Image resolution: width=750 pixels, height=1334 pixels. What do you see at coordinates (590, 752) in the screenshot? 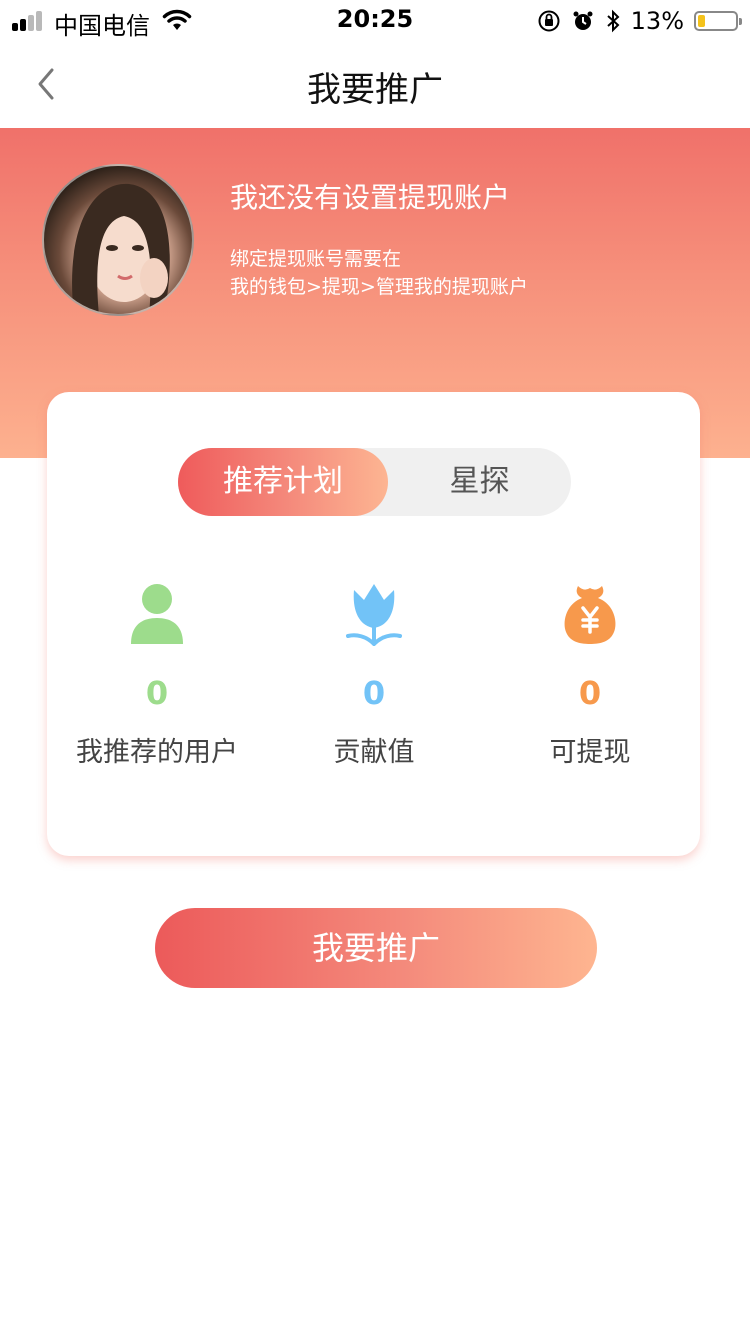
I see `withdrawable-label: 可提现` at bounding box center [590, 752].